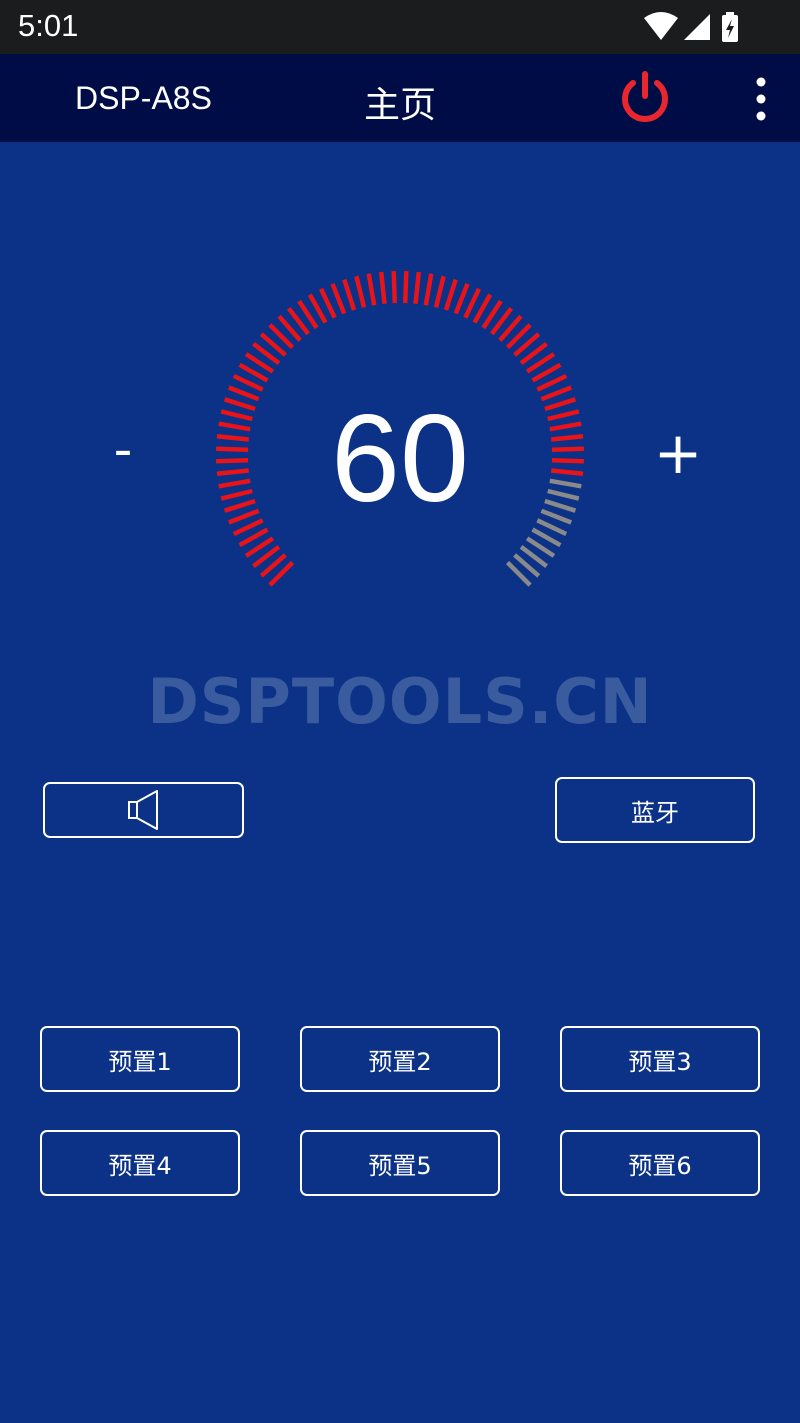  I want to click on volume-up-button: +, so click(678, 453).